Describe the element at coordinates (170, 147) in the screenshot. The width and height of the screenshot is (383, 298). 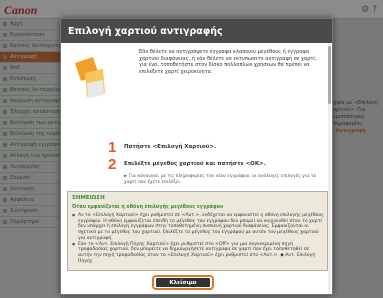
I see `step-text: Πατήστε <Επιλογή Χαρτιού>.` at that location.